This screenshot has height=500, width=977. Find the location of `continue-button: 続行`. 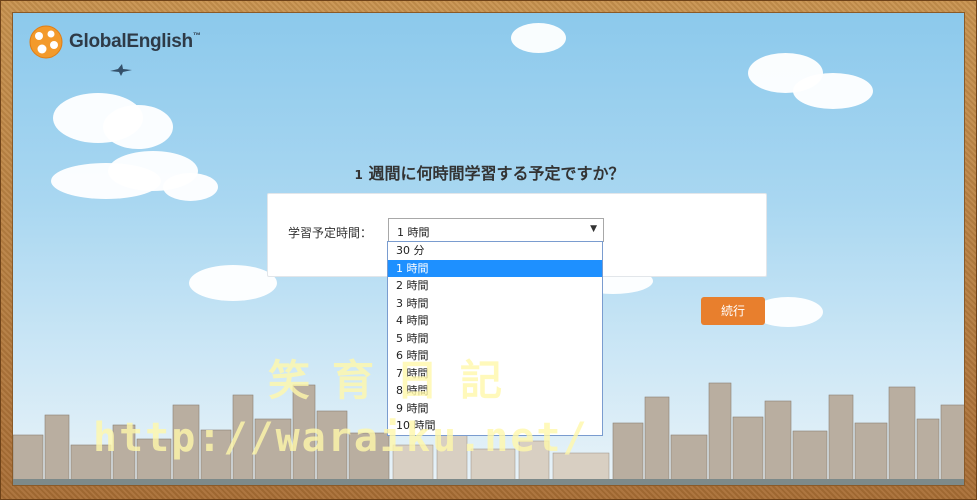

continue-button: 続行 is located at coordinates (733, 311).